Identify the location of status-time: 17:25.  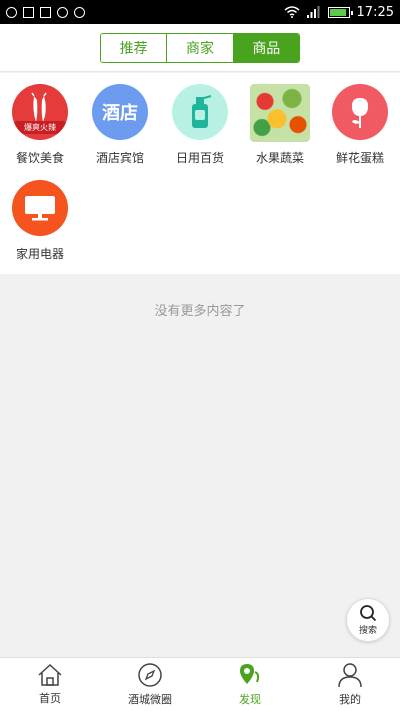
(375, 12).